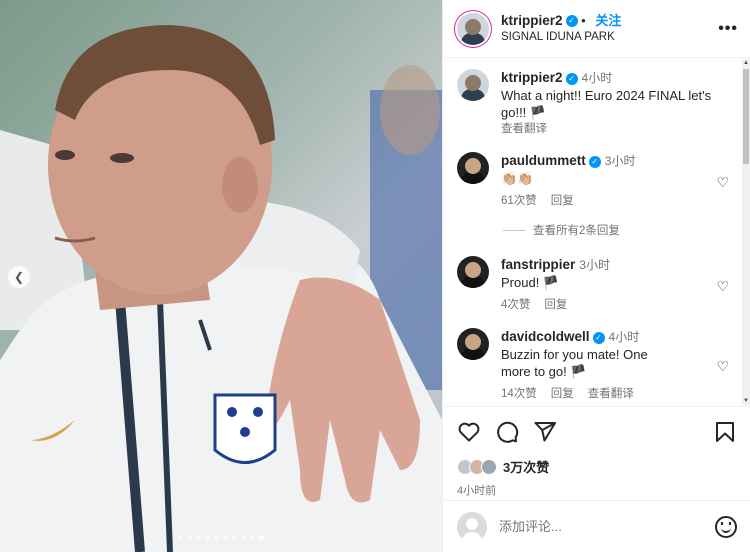 The image size is (750, 552). Describe the element at coordinates (517, 178) in the screenshot. I see `comment-text: 👏🏼👏🏼` at that location.